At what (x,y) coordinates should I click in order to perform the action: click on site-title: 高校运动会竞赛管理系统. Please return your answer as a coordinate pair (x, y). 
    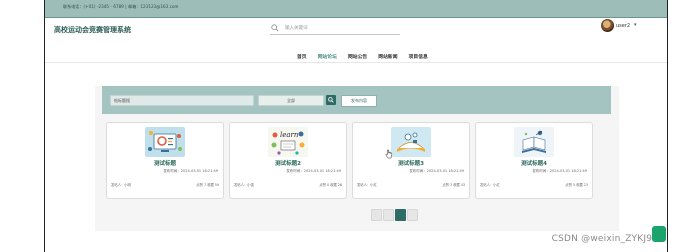
    Looking at the image, I should click on (92, 30).